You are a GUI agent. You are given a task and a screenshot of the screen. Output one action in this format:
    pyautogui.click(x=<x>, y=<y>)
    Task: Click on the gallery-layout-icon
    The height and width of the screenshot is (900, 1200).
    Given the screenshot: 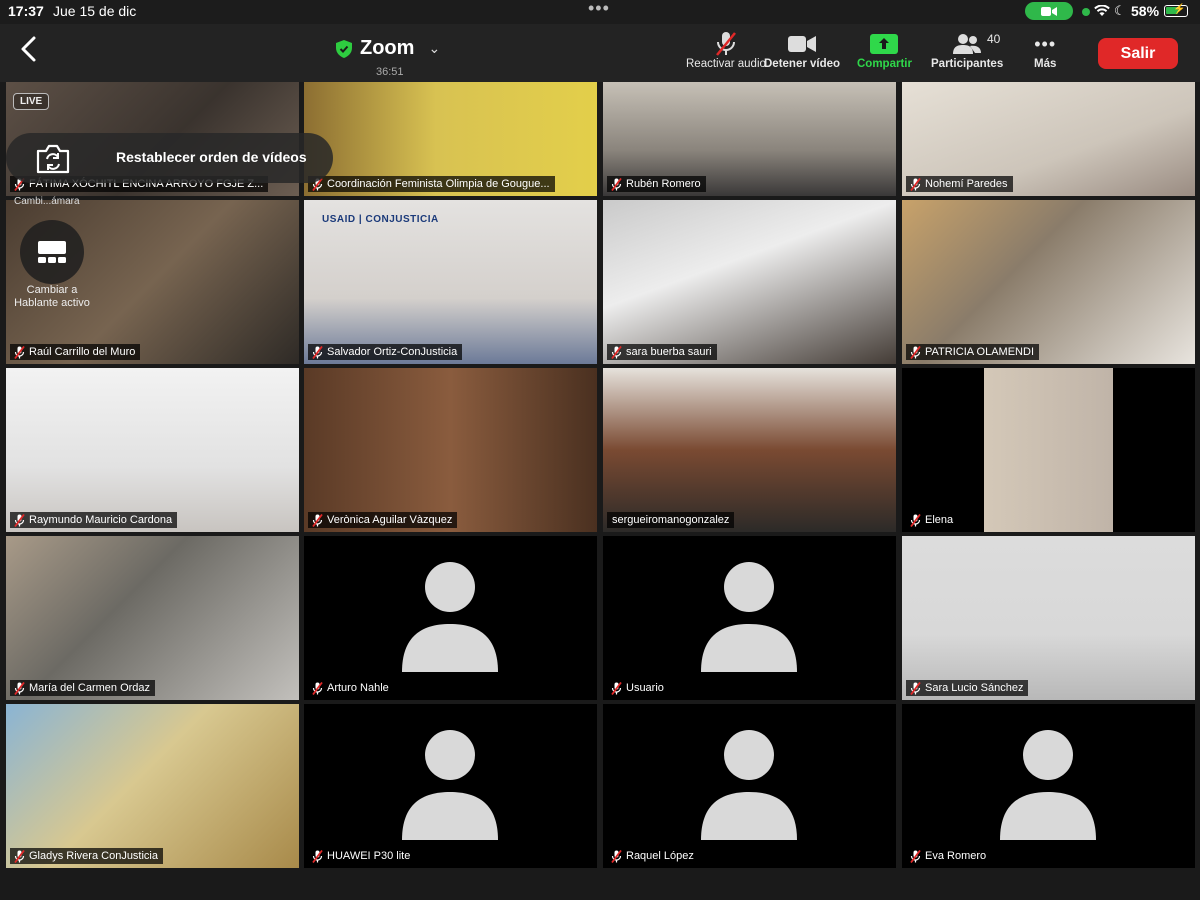 What is the action you would take?
    pyautogui.click(x=52, y=252)
    